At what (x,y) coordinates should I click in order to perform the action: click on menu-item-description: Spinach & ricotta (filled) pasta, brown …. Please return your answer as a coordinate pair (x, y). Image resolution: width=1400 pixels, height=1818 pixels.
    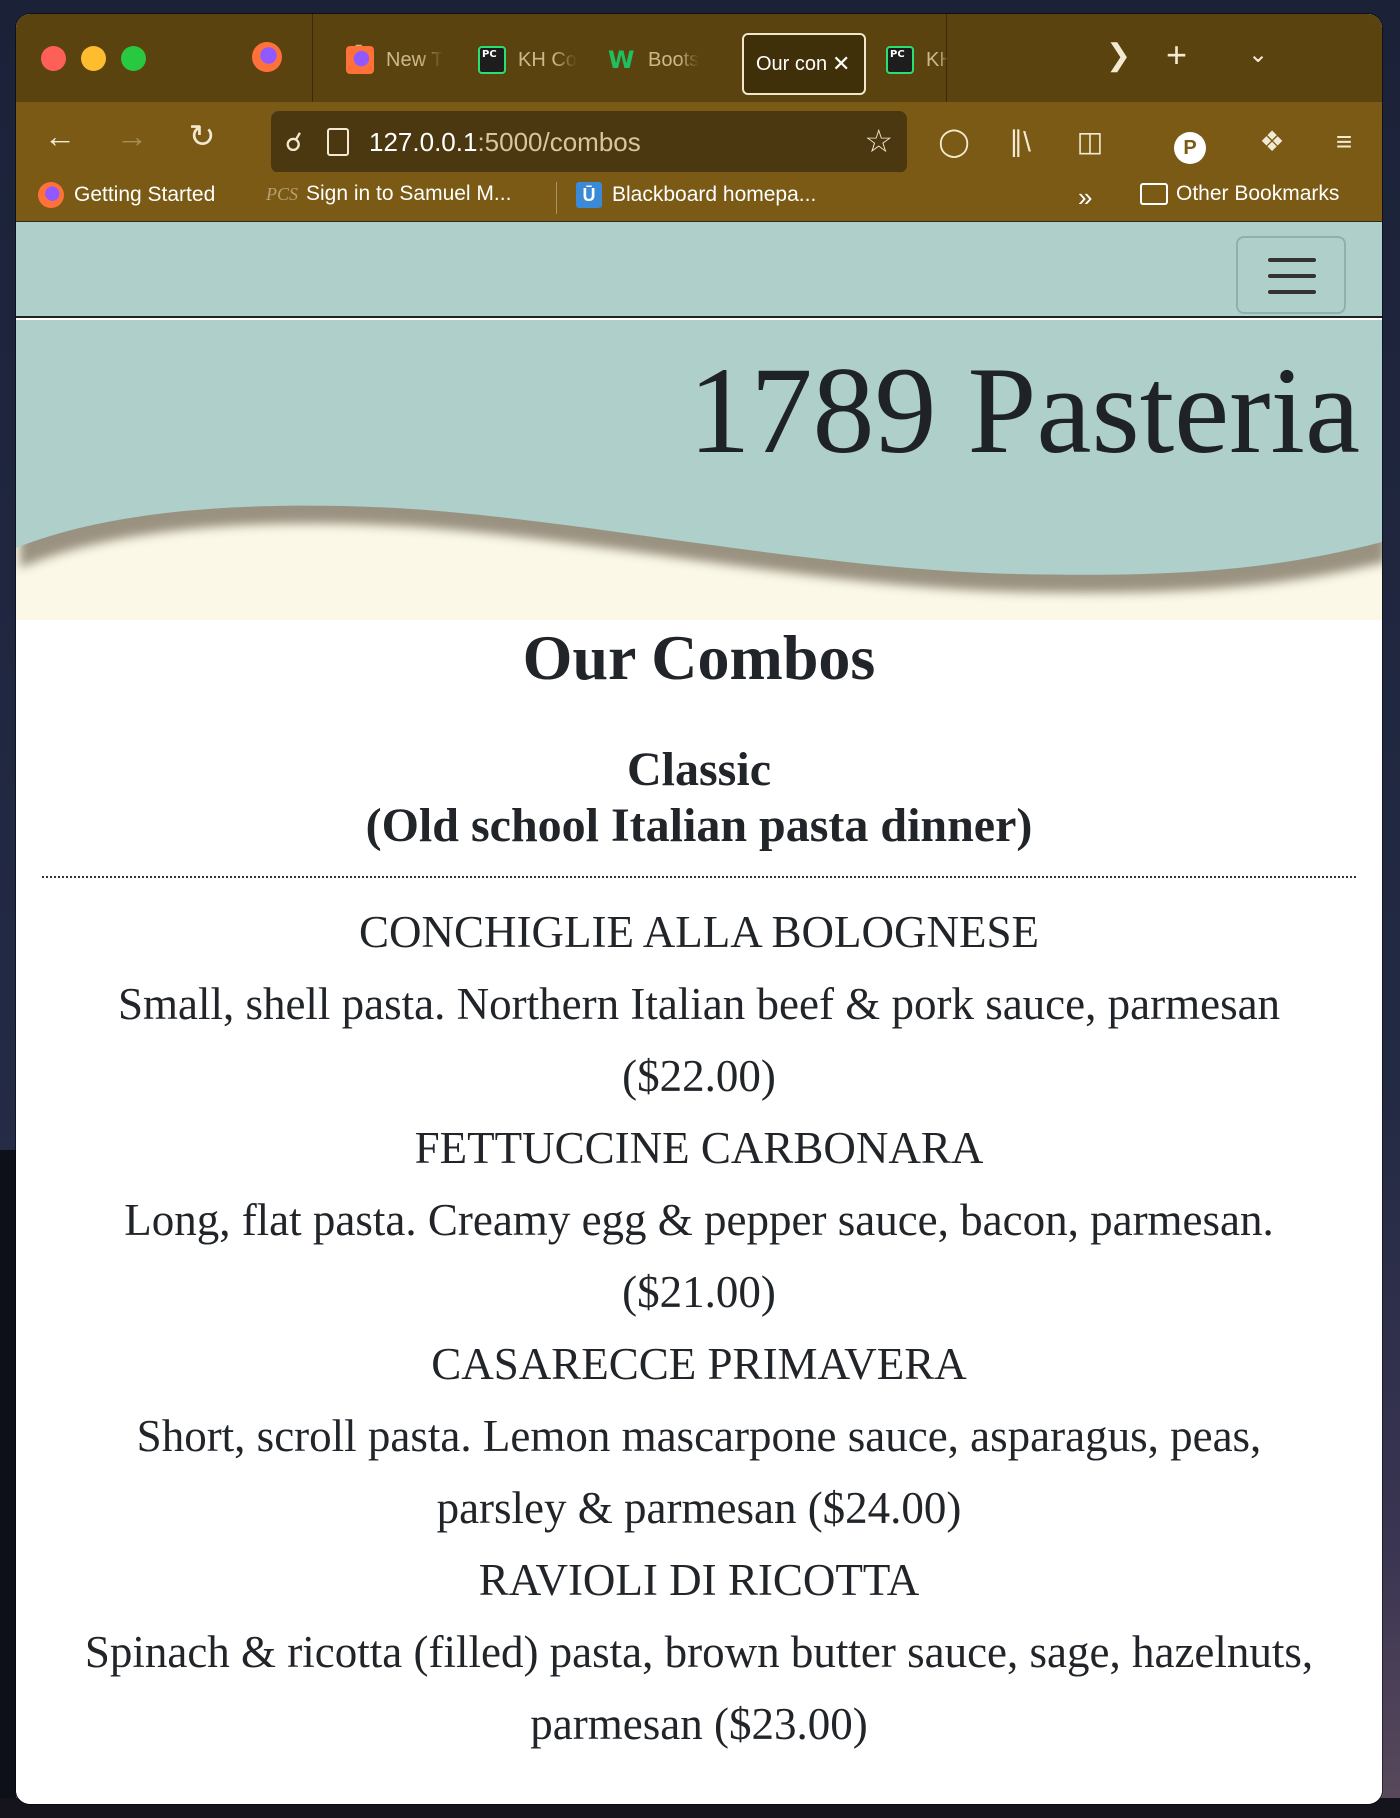
    Looking at the image, I should click on (699, 1652).